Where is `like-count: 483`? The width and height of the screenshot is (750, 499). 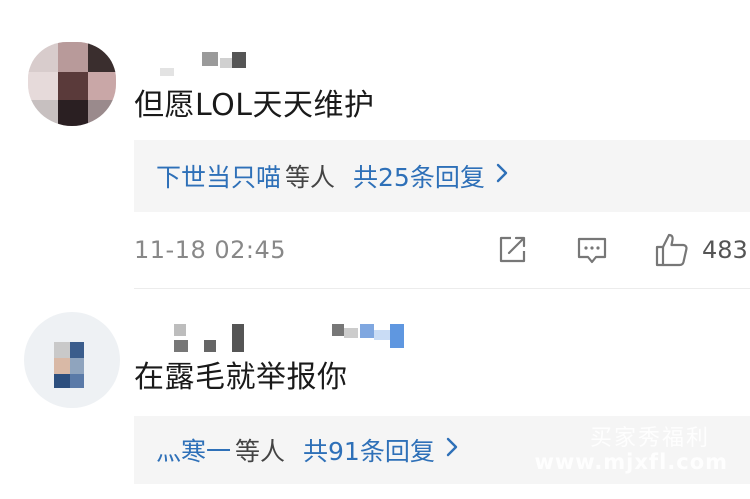 like-count: 483 is located at coordinates (725, 250).